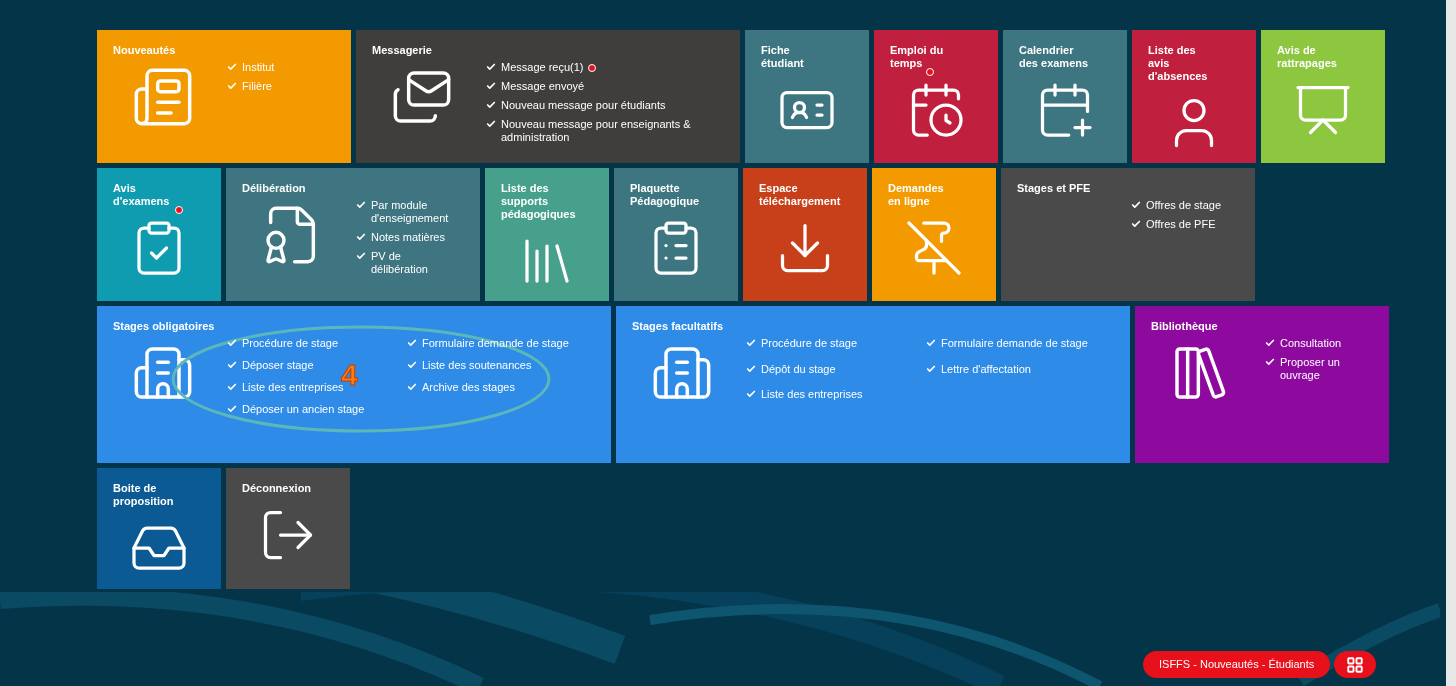 This screenshot has width=1456, height=686. Describe the element at coordinates (1128, 234) in the screenshot. I see `menu-tile: Stages et PFE Offres de stage Offres de PFE` at that location.